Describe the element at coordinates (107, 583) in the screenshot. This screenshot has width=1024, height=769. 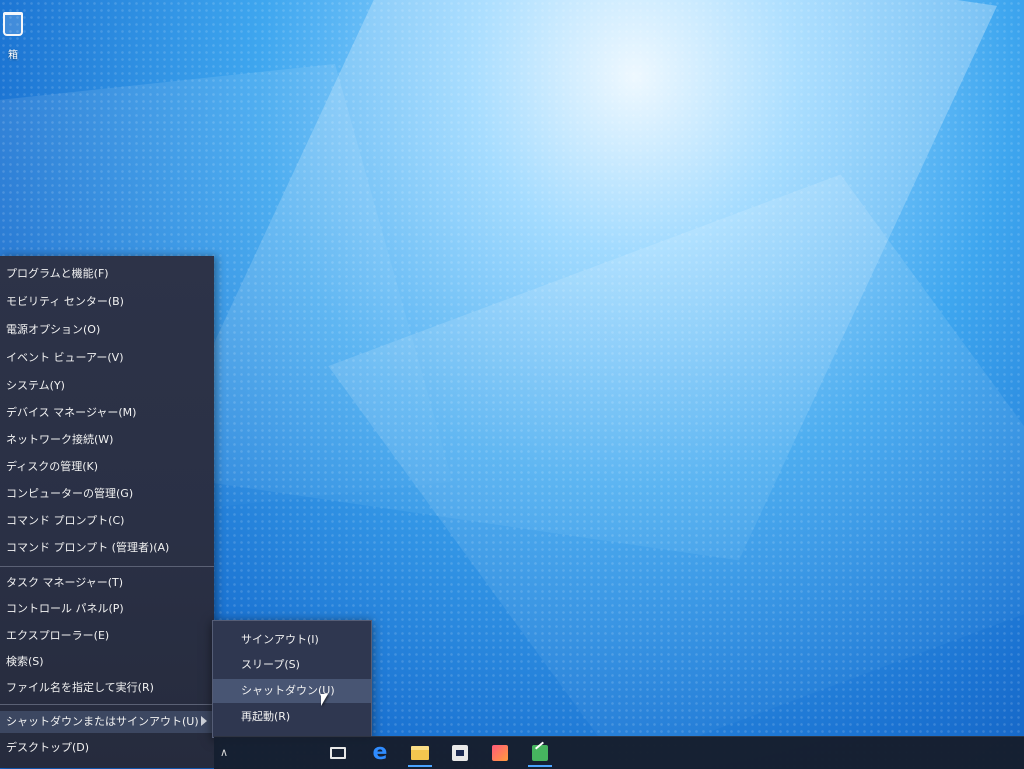
I see `menu-item-task-manager: タスク マネージャー(T)` at that location.